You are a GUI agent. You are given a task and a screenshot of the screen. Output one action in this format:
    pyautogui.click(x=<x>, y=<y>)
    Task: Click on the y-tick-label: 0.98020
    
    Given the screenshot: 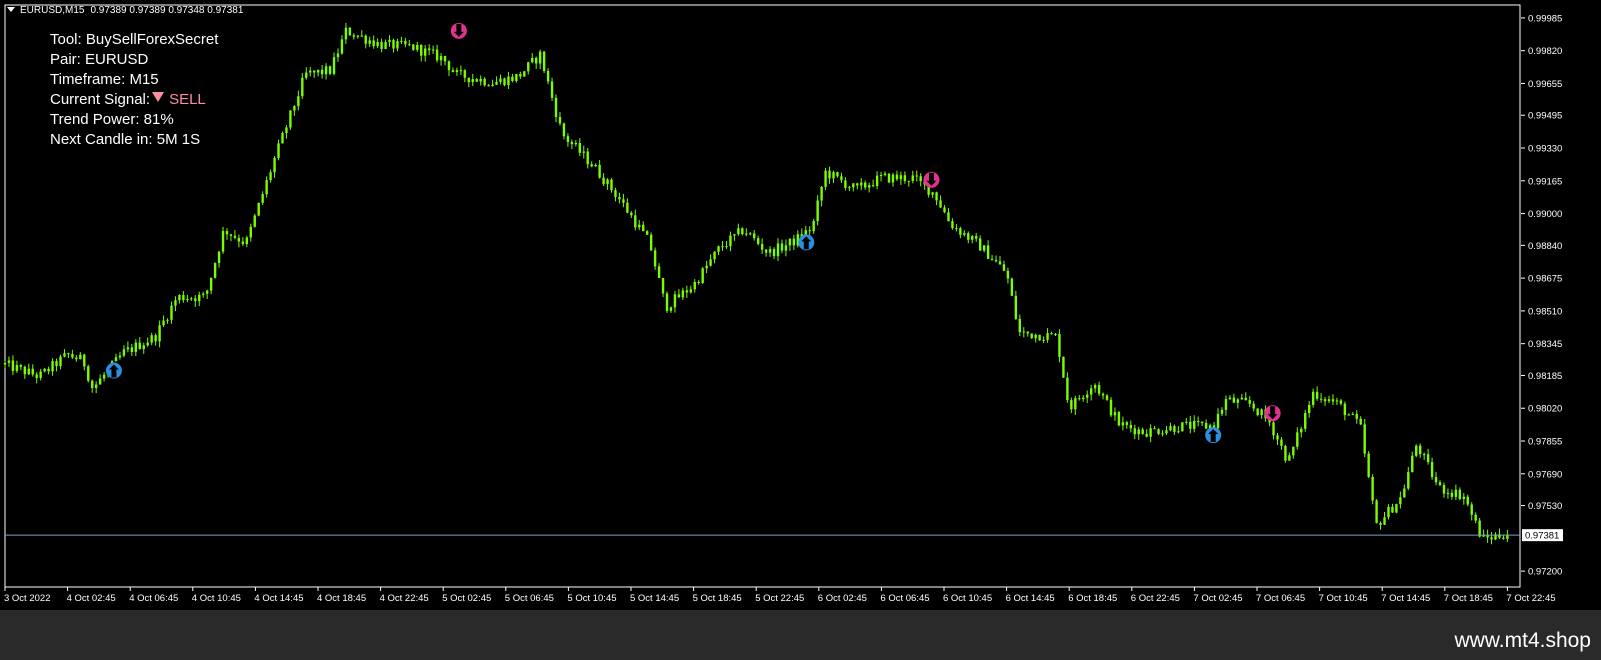 What is the action you would take?
    pyautogui.click(x=1545, y=409)
    